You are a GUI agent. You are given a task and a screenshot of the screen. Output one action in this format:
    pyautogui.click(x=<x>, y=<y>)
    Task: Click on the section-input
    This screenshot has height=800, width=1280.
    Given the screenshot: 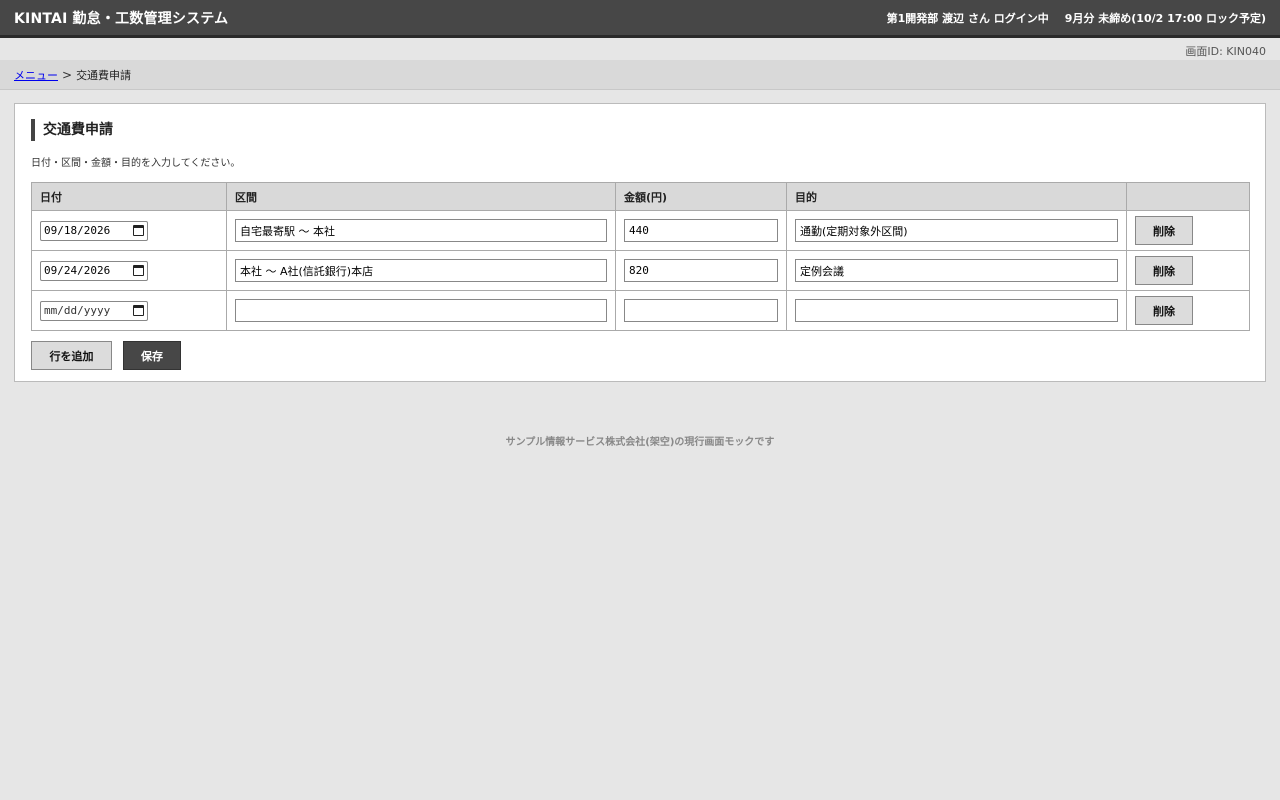 What is the action you would take?
    pyautogui.click(x=421, y=310)
    